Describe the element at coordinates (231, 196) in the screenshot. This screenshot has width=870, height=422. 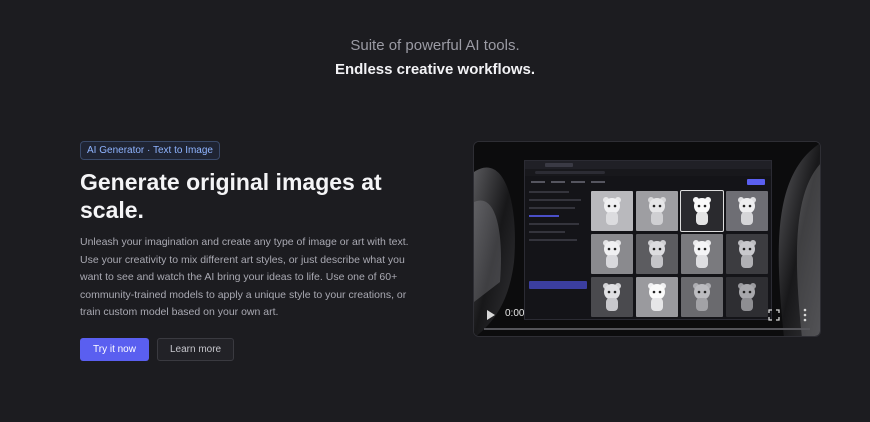
I see `feature-heading: Generate original images at scale.` at that location.